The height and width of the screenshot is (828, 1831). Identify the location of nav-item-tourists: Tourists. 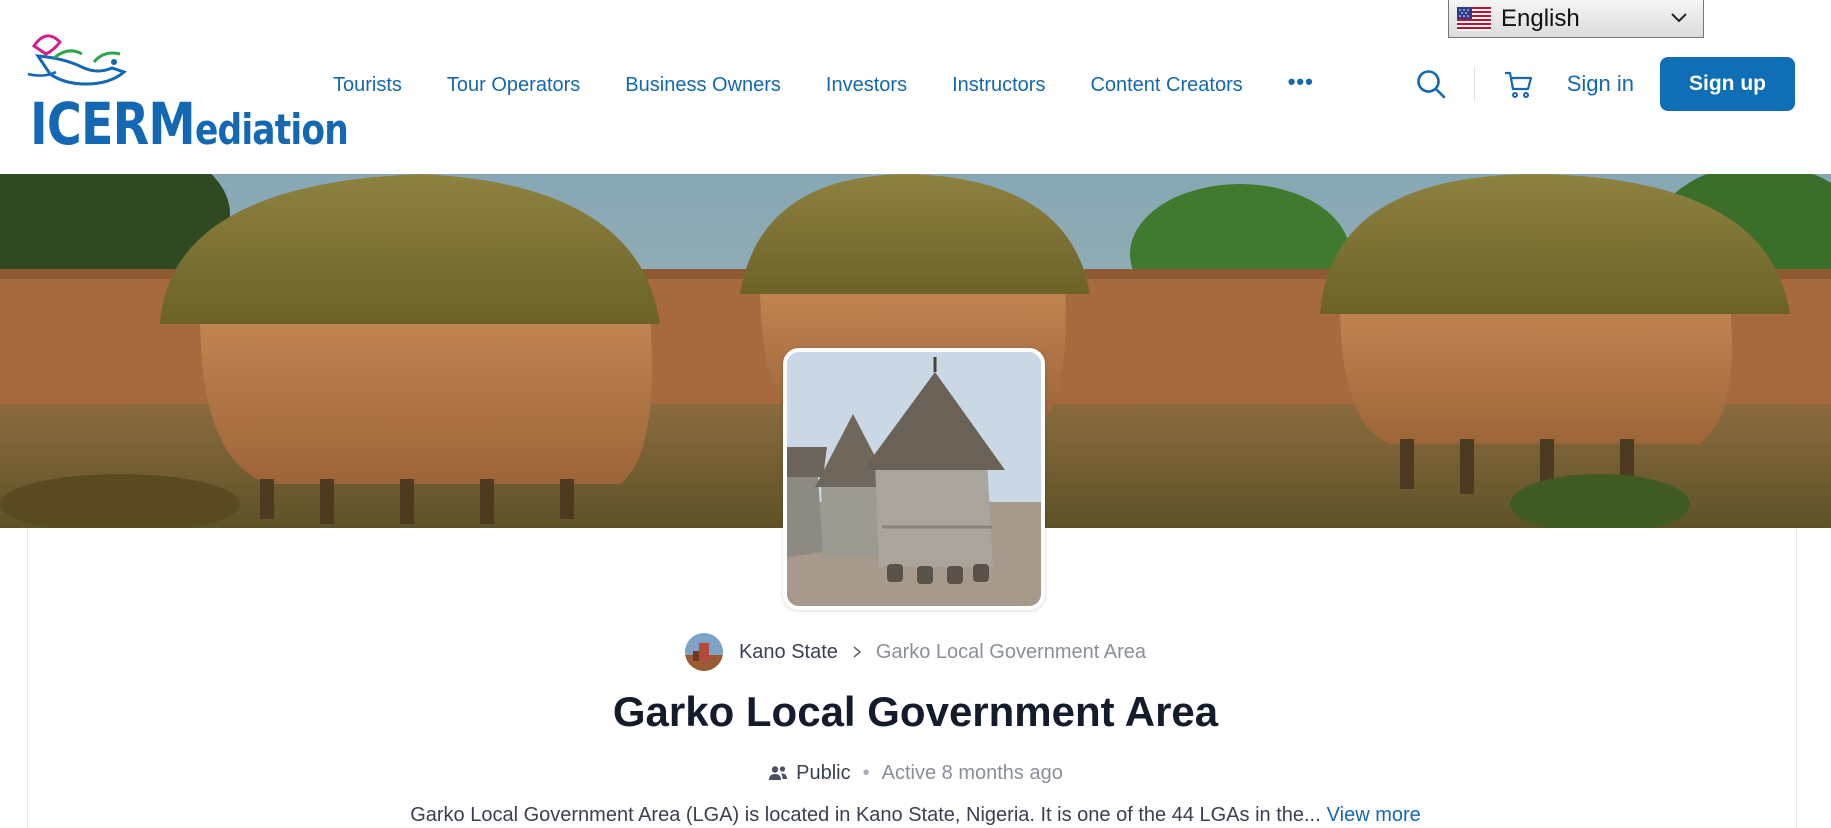
(367, 85).